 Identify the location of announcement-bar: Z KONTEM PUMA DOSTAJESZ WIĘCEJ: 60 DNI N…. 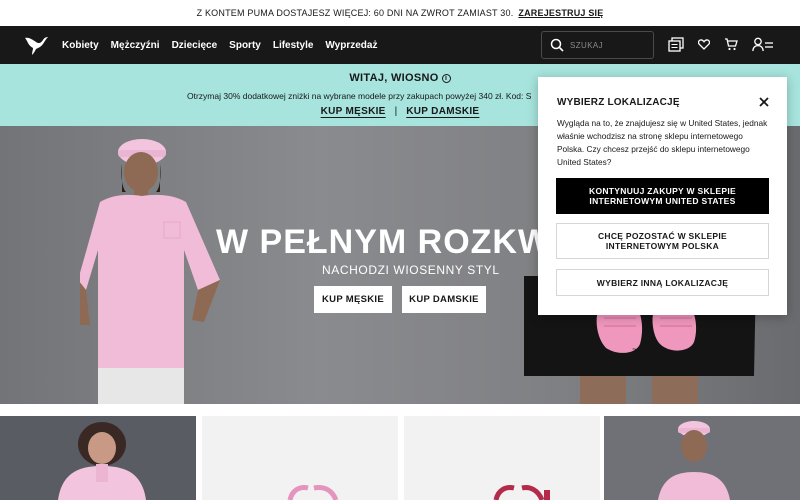
(400, 13).